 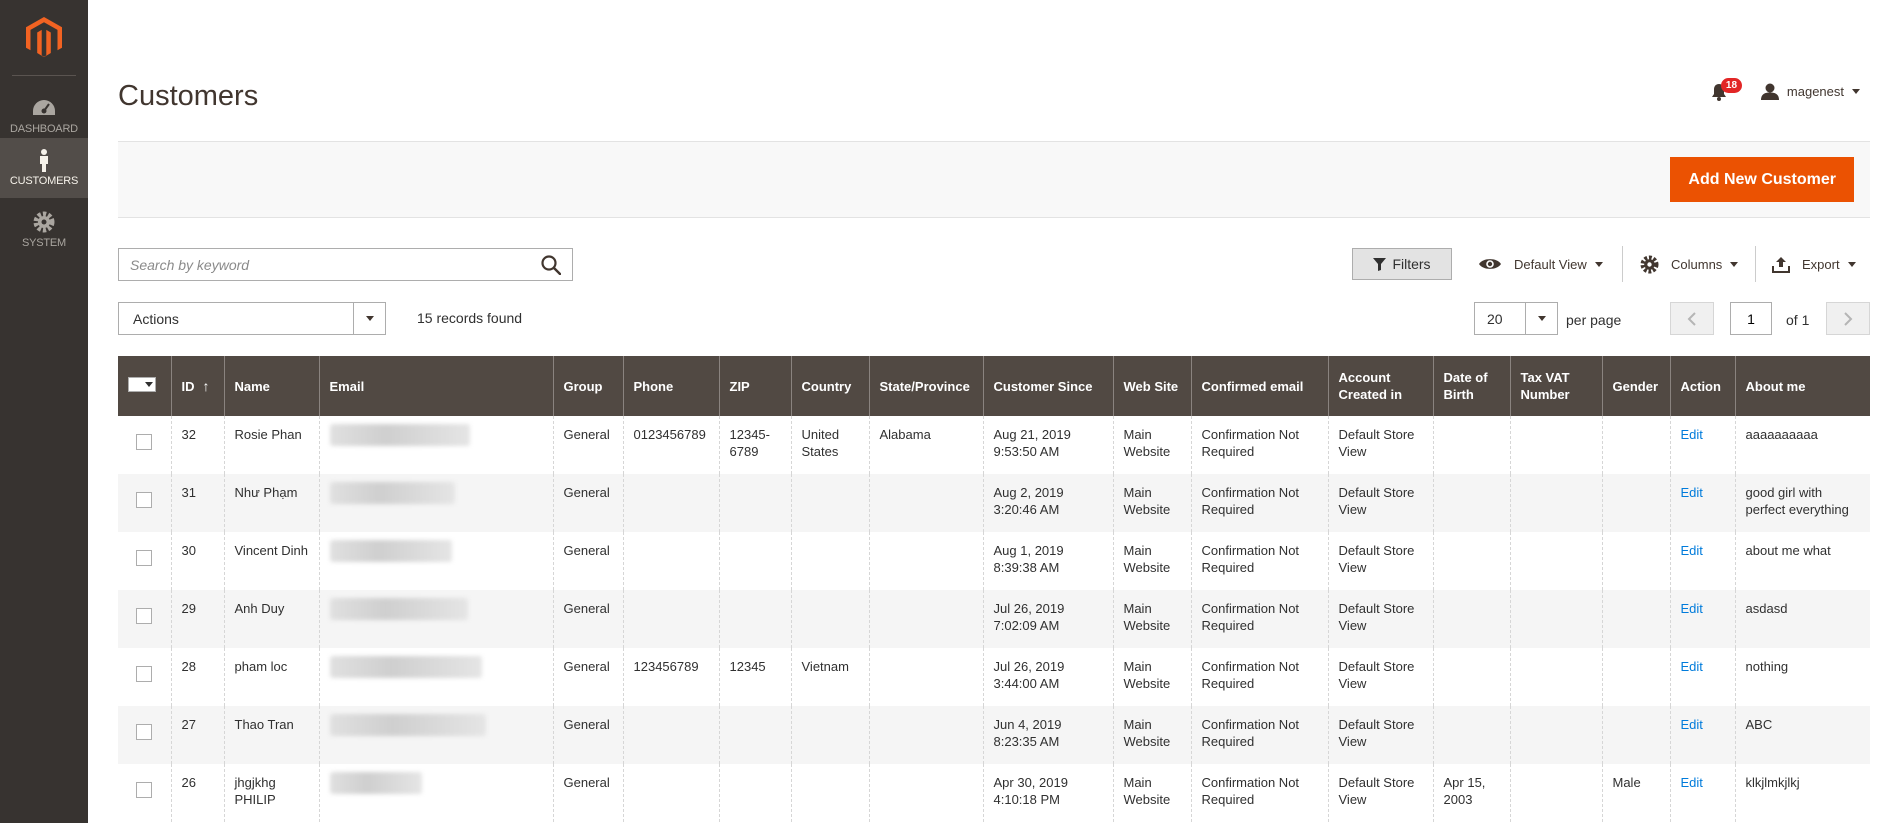 I want to click on nav-item-dashboard: DASHBOARD, so click(x=44, y=116).